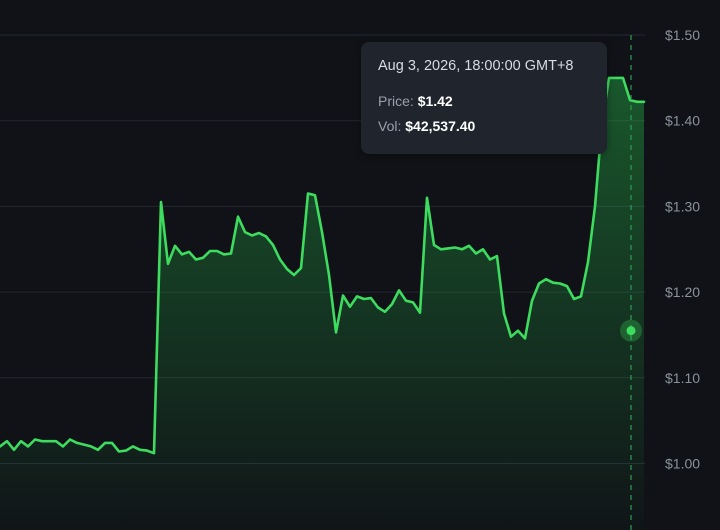 This screenshot has height=530, width=720. Describe the element at coordinates (682, 121) in the screenshot. I see `y-tick-label: $1.40` at that location.